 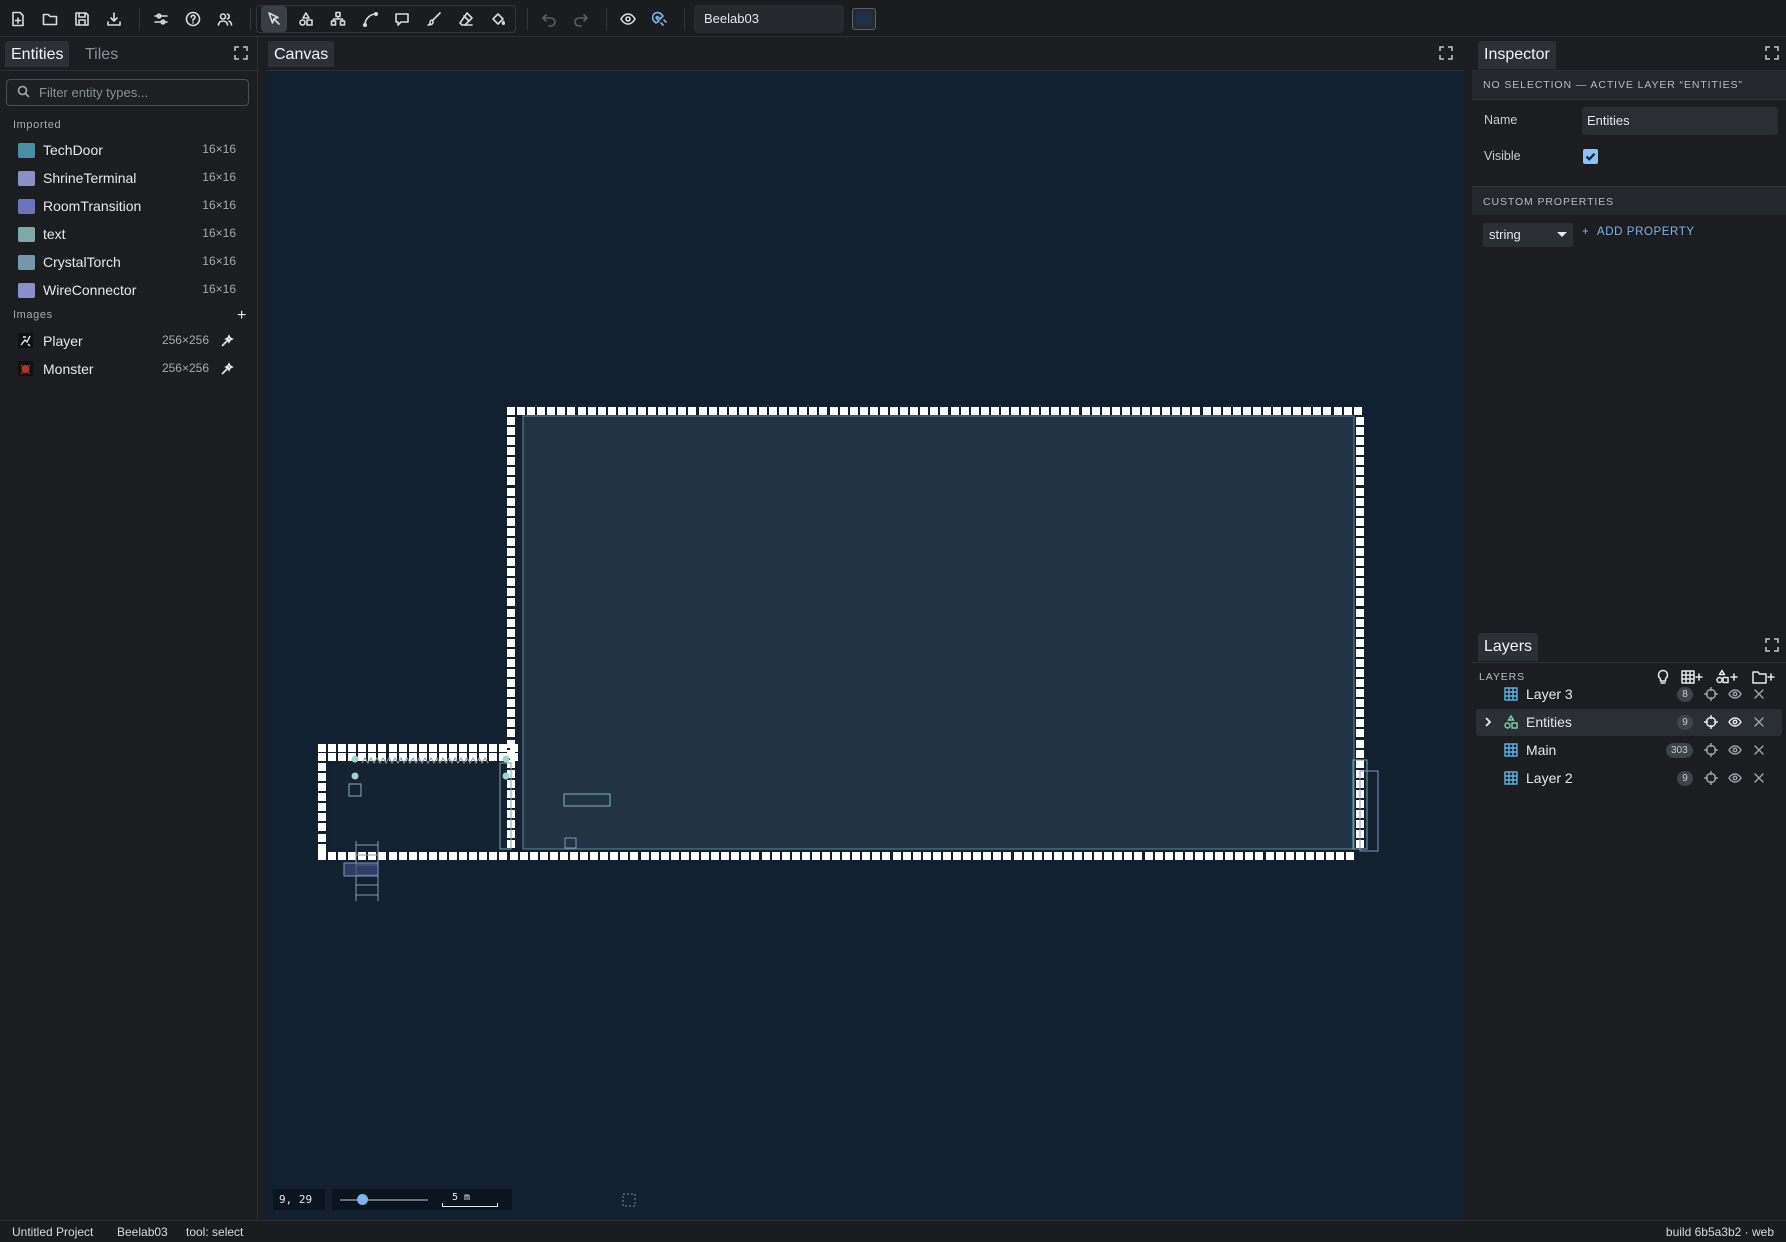 What do you see at coordinates (370, 19) in the screenshot?
I see `path-tool-icon` at bounding box center [370, 19].